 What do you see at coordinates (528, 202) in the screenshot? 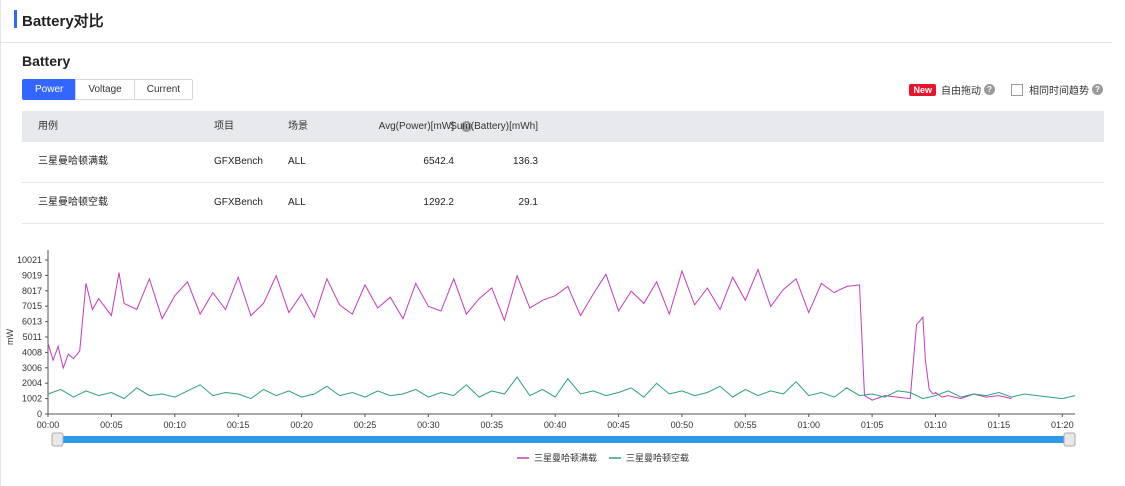
I see `table-cell: 29.1` at bounding box center [528, 202].